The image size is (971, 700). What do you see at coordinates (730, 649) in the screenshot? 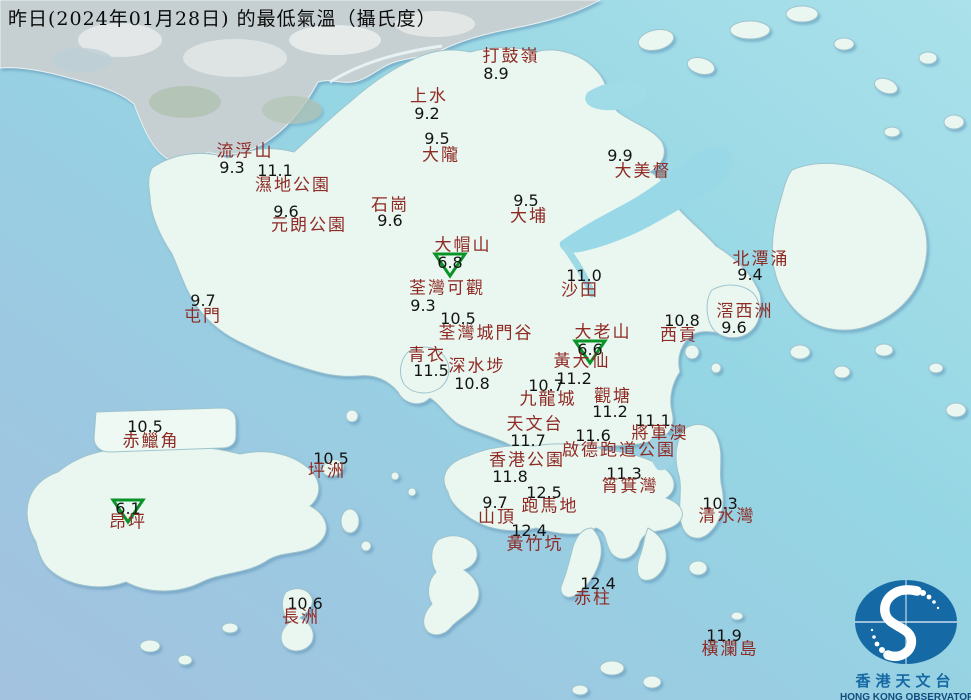
I see `station-name: 橫瀾島` at bounding box center [730, 649].